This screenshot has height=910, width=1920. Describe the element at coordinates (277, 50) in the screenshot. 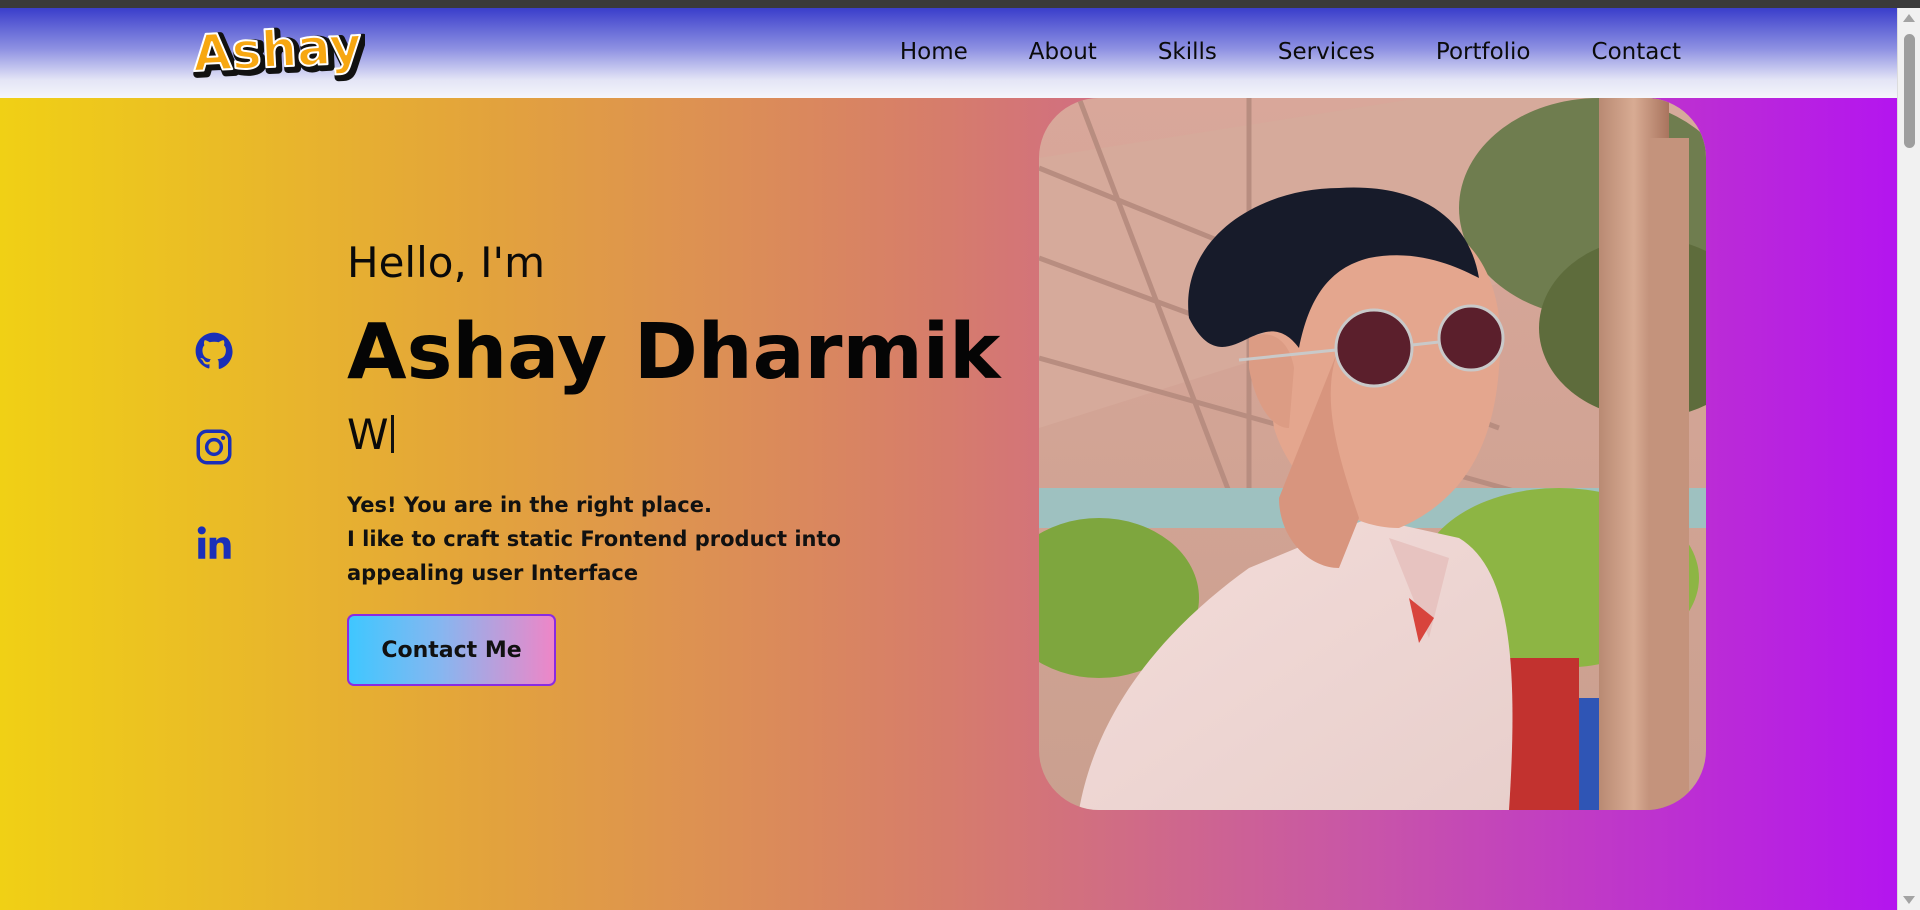

I see `svg-text: Ashay` at that location.